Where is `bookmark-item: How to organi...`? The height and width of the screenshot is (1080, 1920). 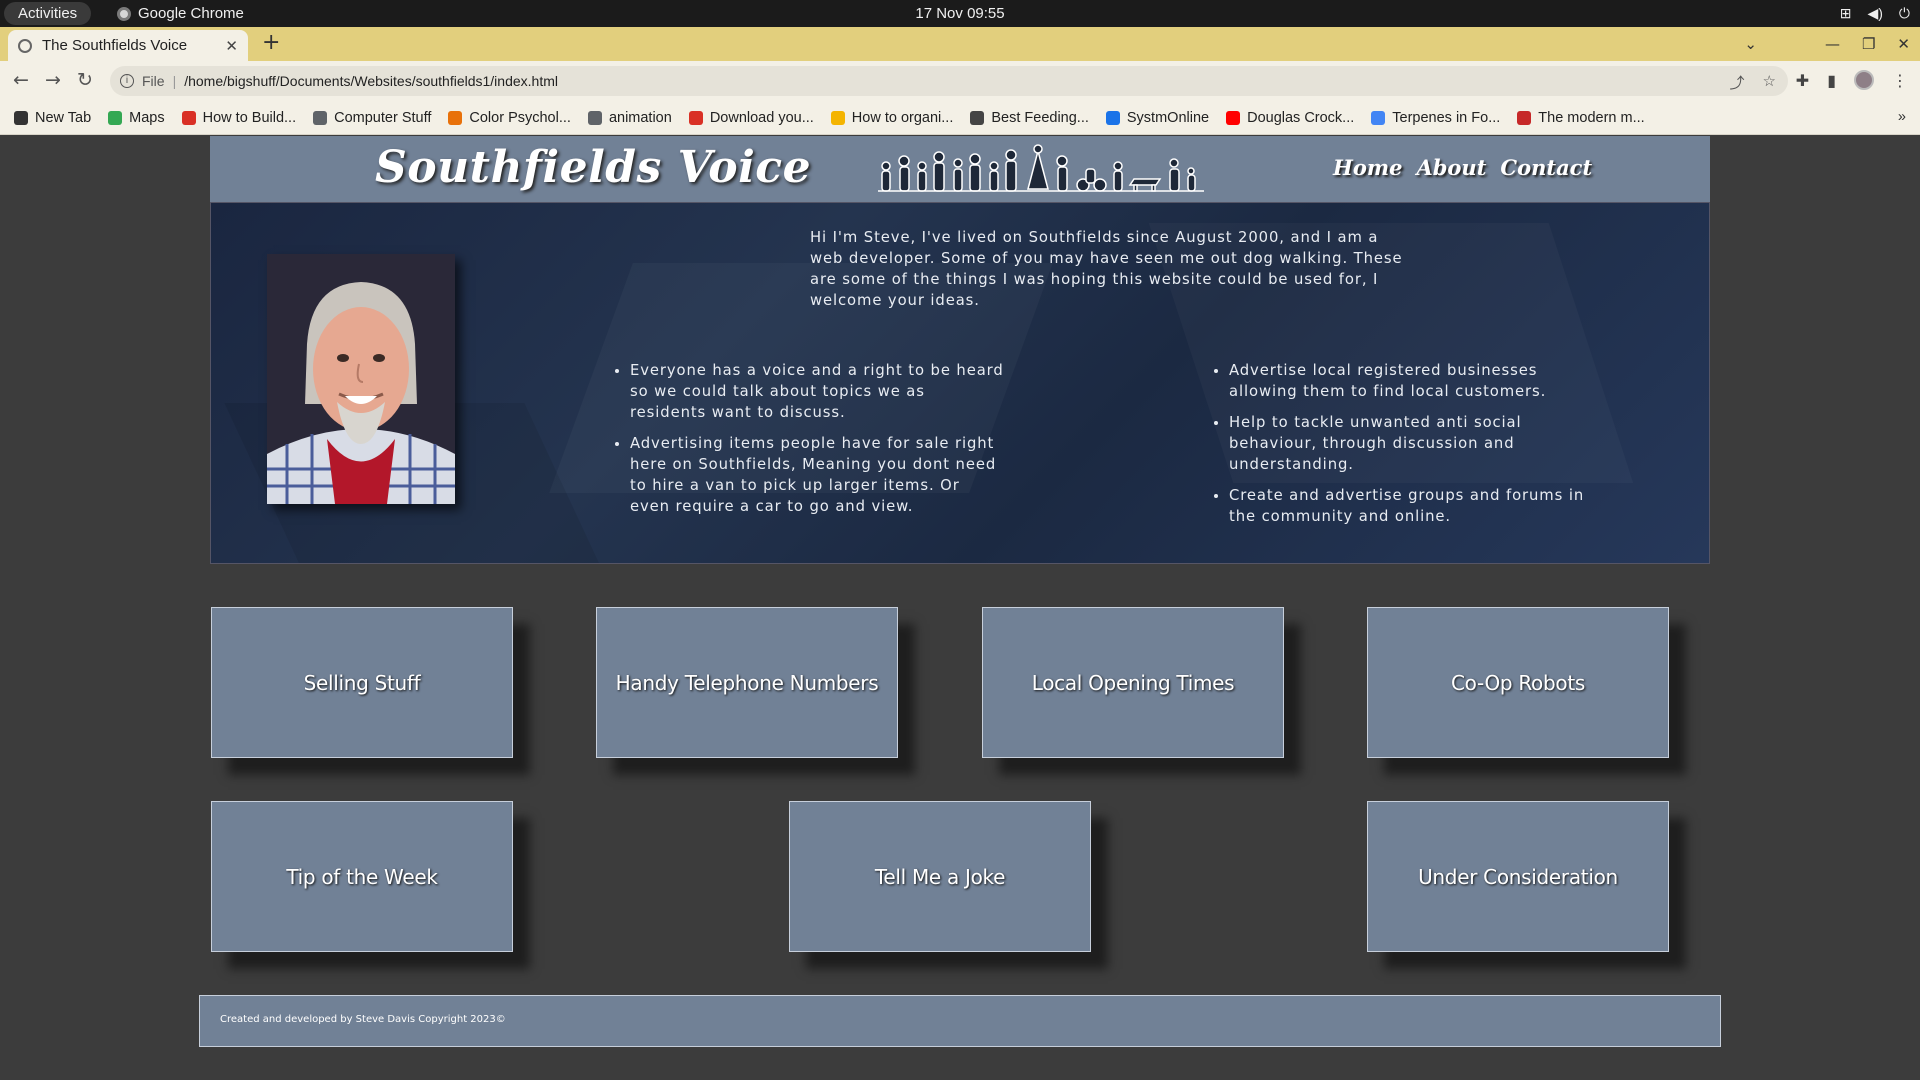
bookmark-item: How to organi... is located at coordinates (892, 117).